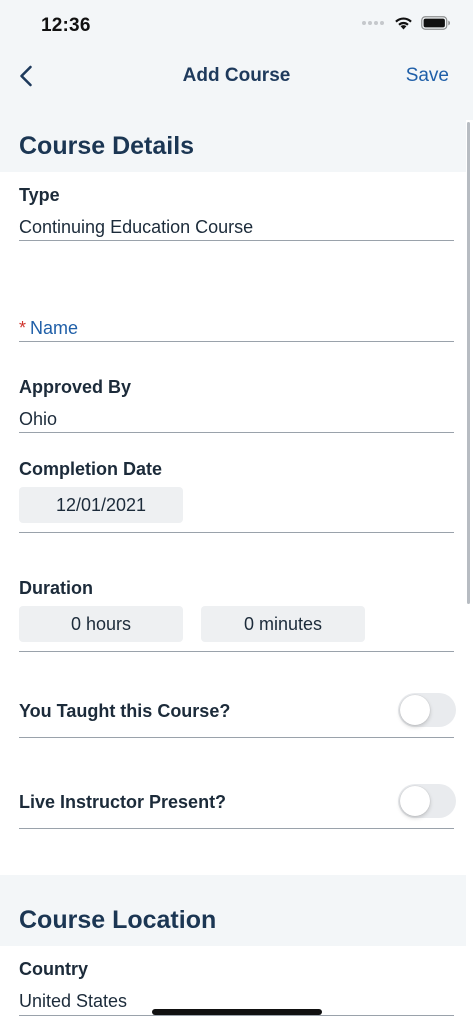 The image size is (473, 1024). I want to click on wifi-icon, so click(403, 23).